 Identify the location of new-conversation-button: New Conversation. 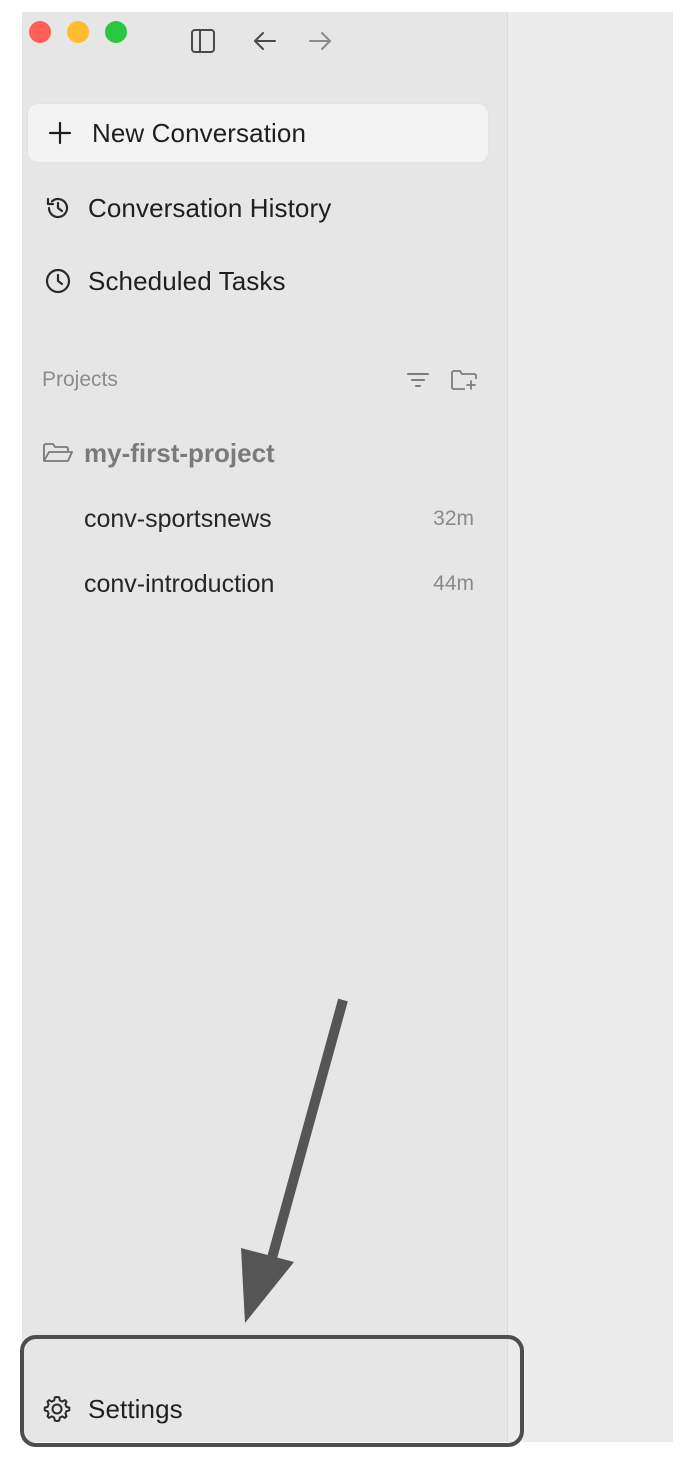
(258, 133).